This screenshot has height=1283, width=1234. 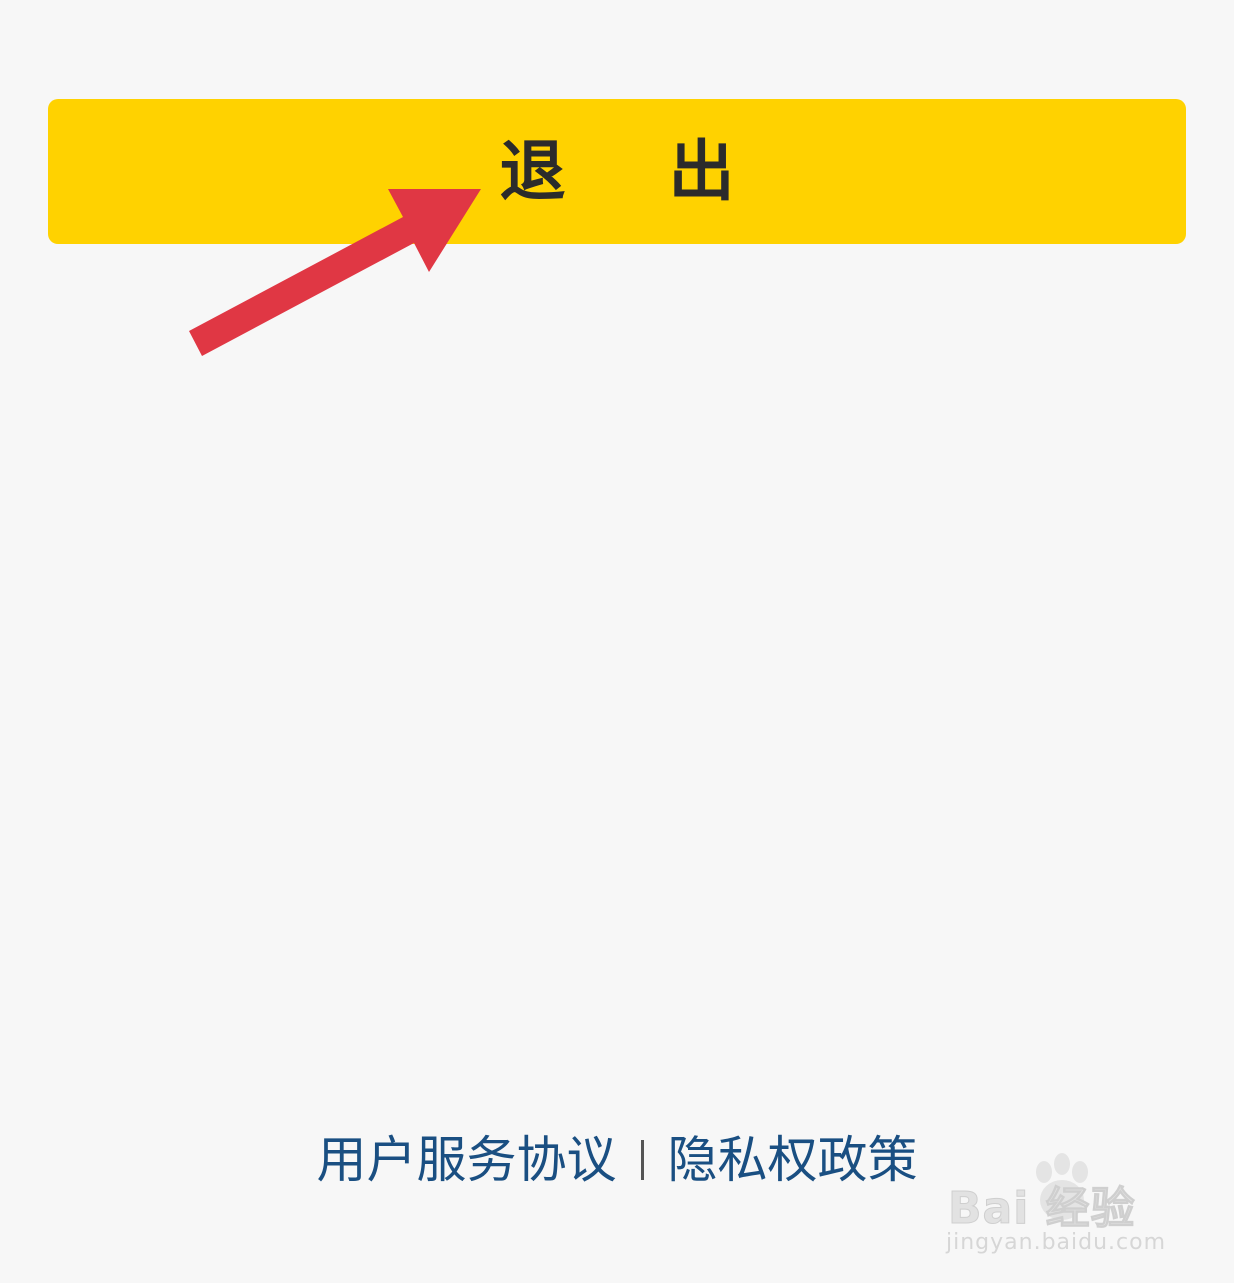 I want to click on user-agreement-link: 用户服务协议, so click(x=467, y=1160).